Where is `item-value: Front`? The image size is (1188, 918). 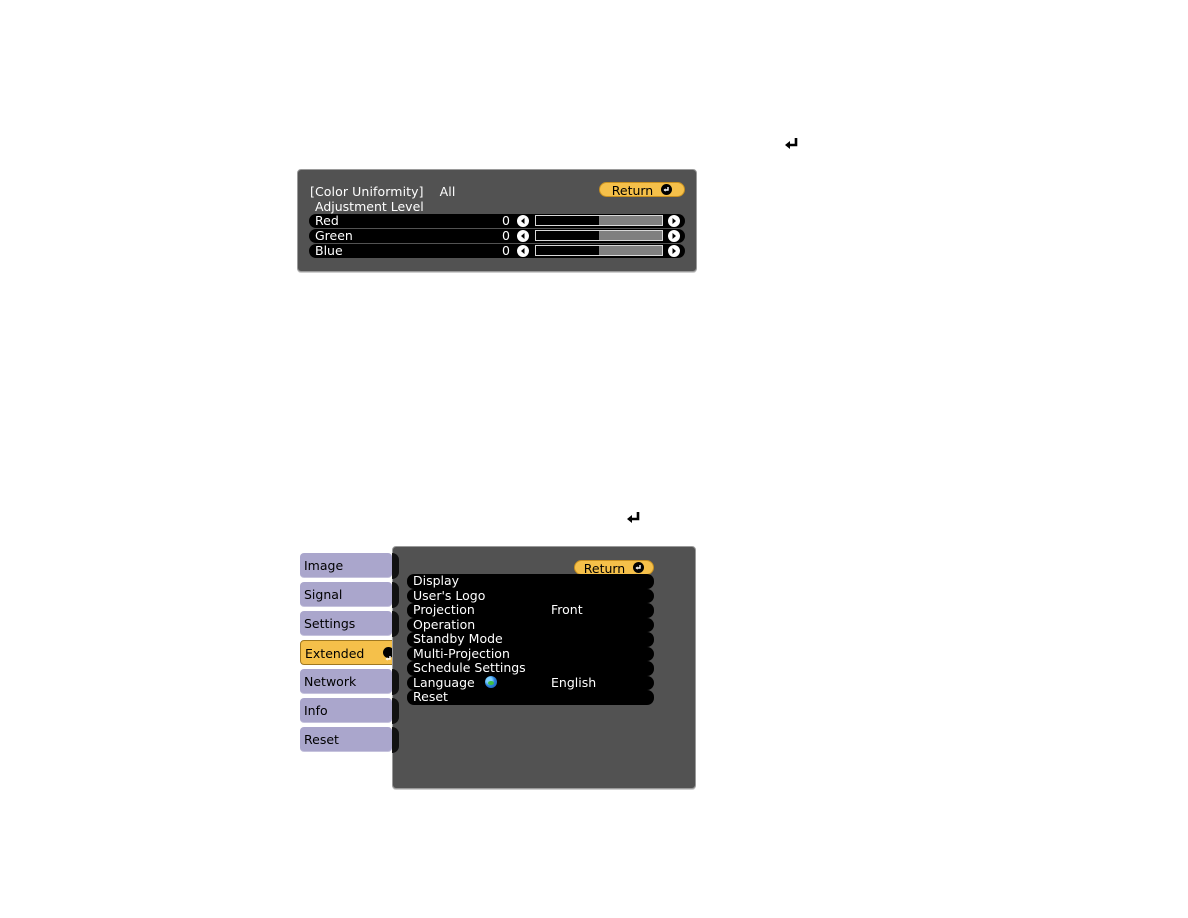 item-value: Front is located at coordinates (567, 609).